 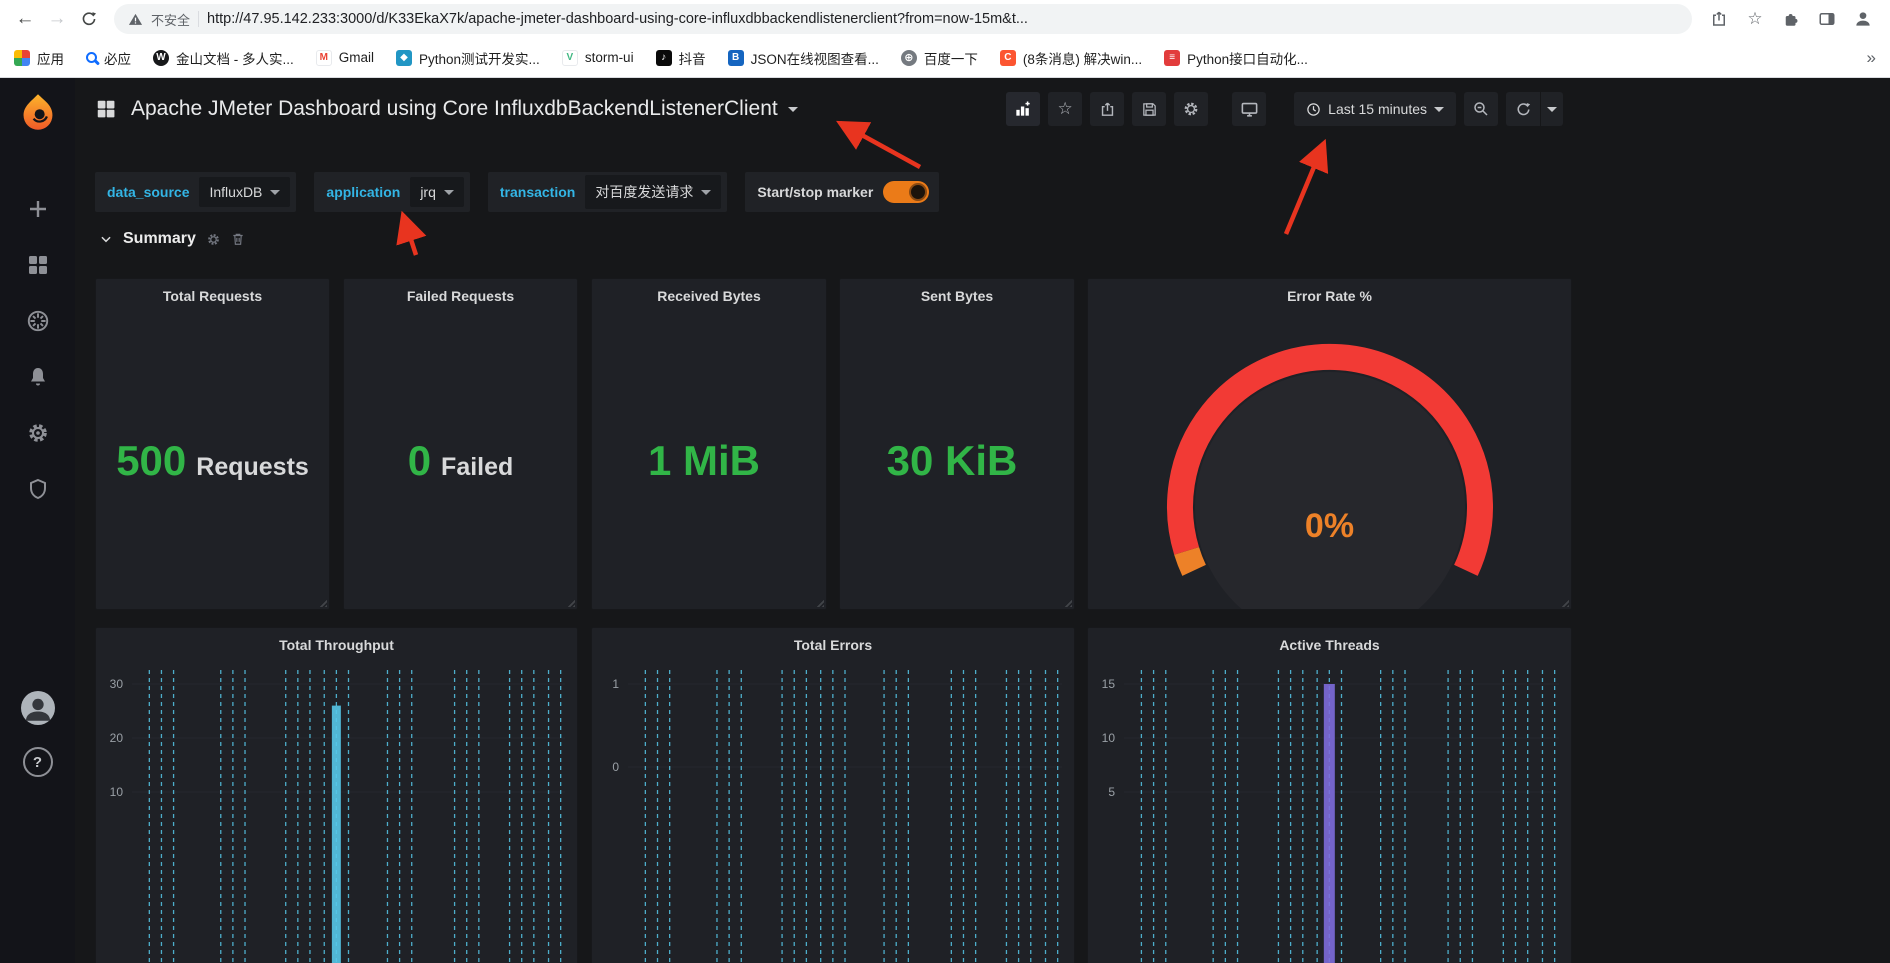 I want to click on extensions-puzzle-icon, so click(x=1791, y=19).